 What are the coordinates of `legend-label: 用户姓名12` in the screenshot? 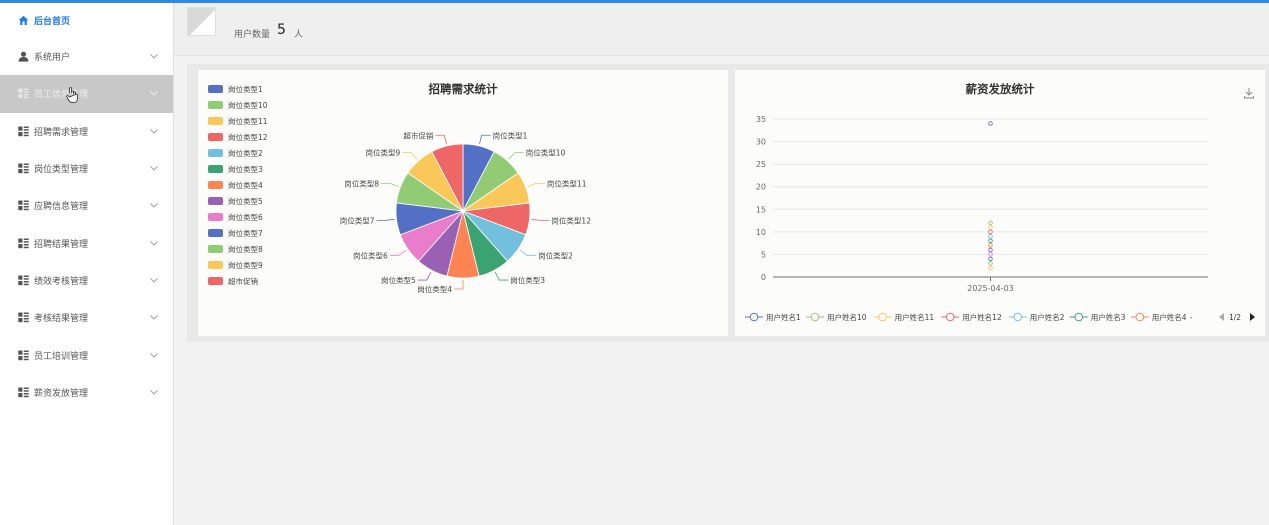 It's located at (982, 317).